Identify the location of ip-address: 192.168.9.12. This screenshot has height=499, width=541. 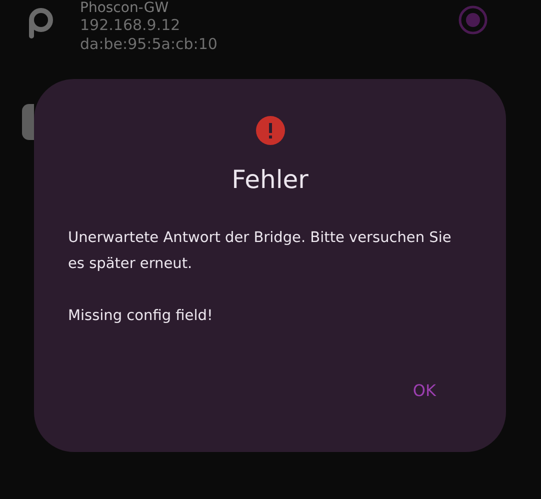
(131, 25).